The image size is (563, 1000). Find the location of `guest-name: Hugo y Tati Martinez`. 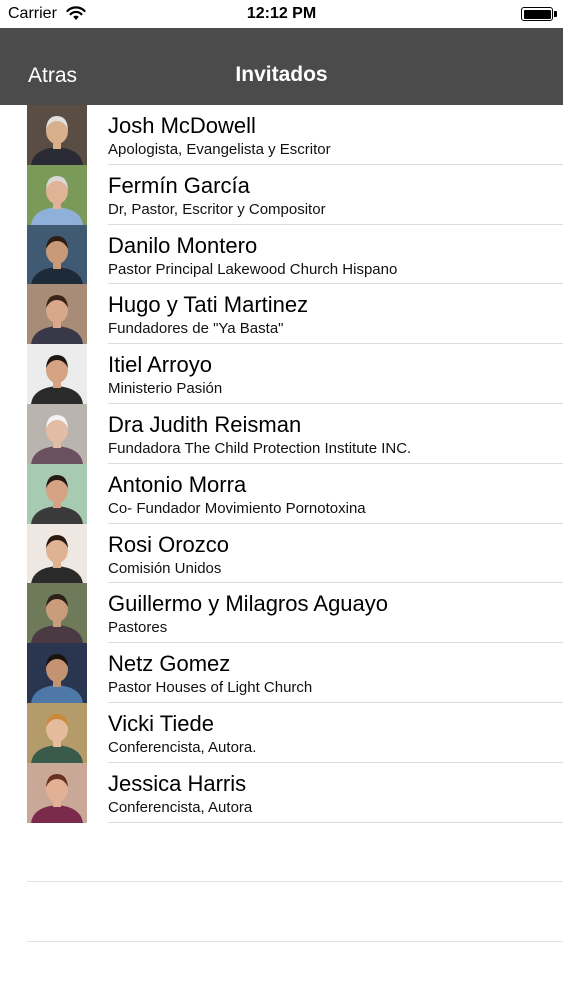

guest-name: Hugo y Tati Martinez is located at coordinates (208, 305).